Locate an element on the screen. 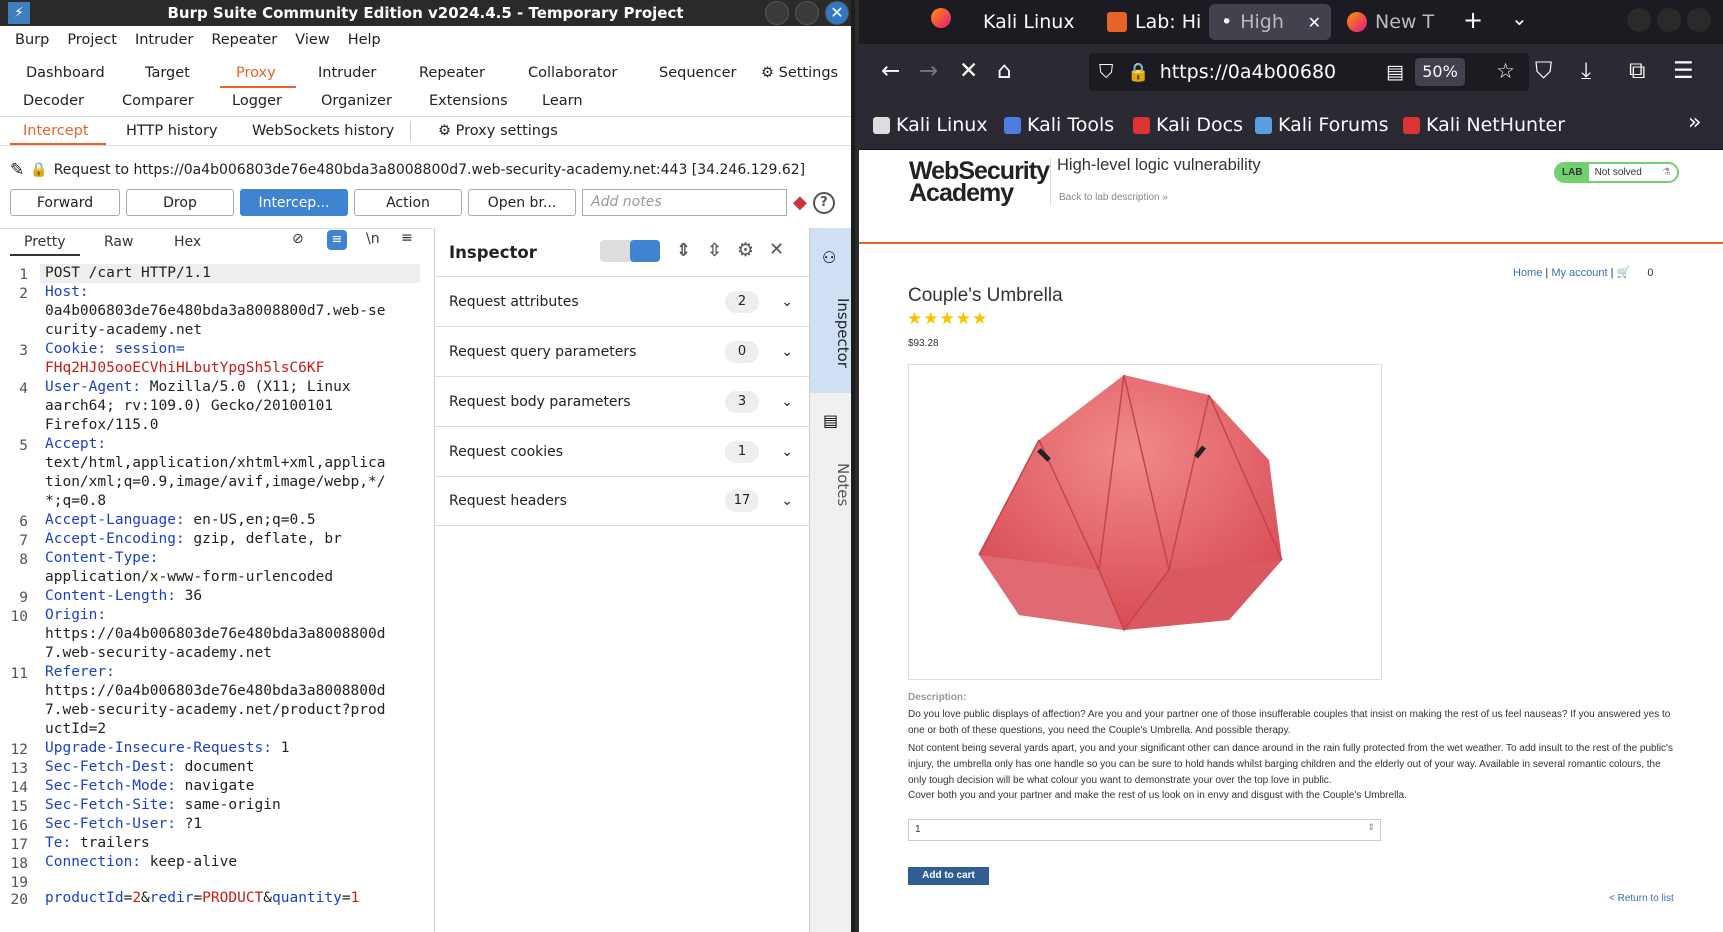 The image size is (1723, 932). menu-help: Help is located at coordinates (364, 40).